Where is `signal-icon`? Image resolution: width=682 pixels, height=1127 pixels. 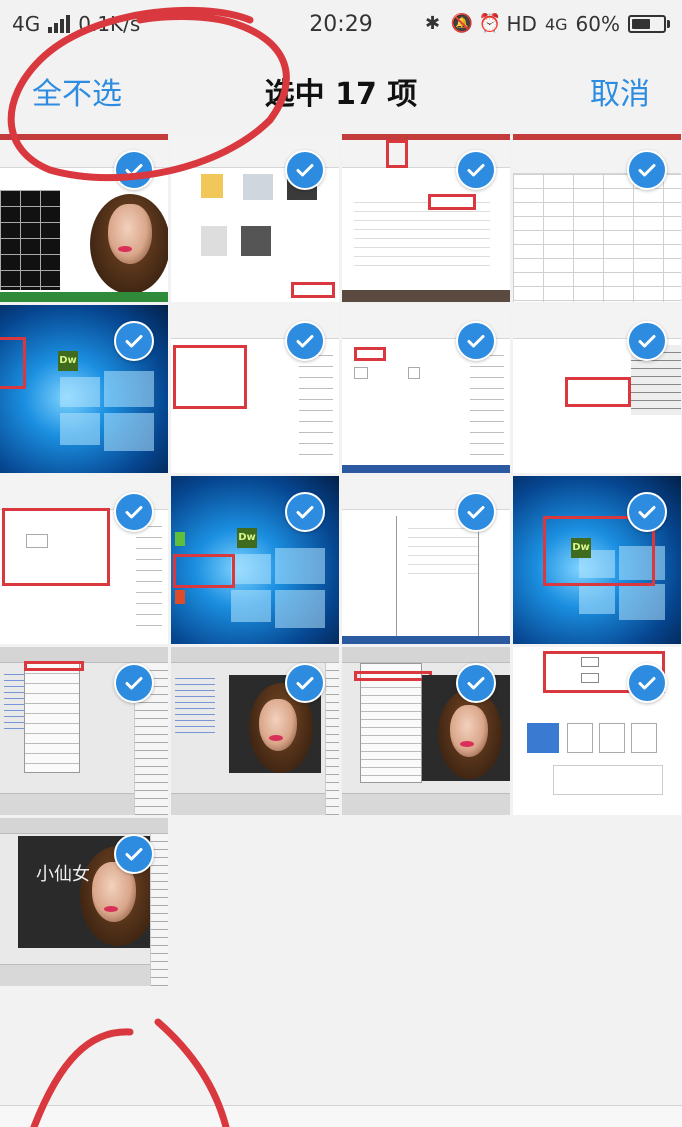
signal-icon is located at coordinates (59, 24).